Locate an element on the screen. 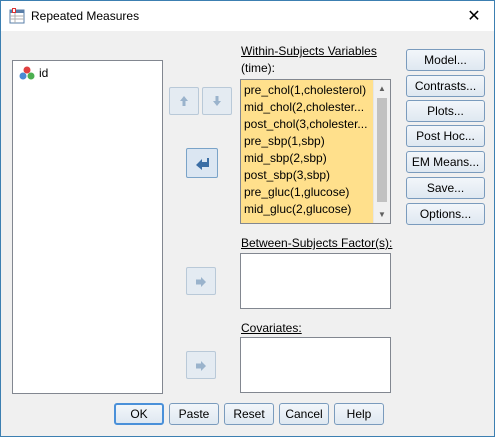 The height and width of the screenshot is (437, 495). scroll-down-arrow-icon: ▼ is located at coordinates (382, 214).